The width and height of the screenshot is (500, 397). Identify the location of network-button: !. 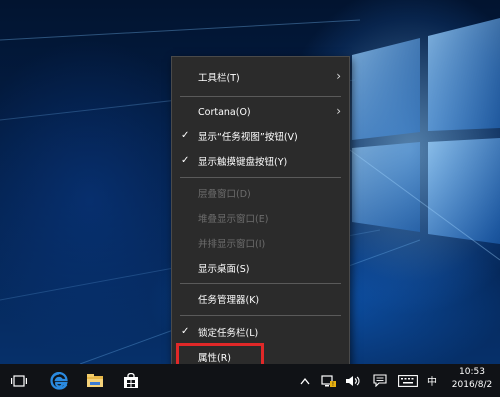
(329, 380).